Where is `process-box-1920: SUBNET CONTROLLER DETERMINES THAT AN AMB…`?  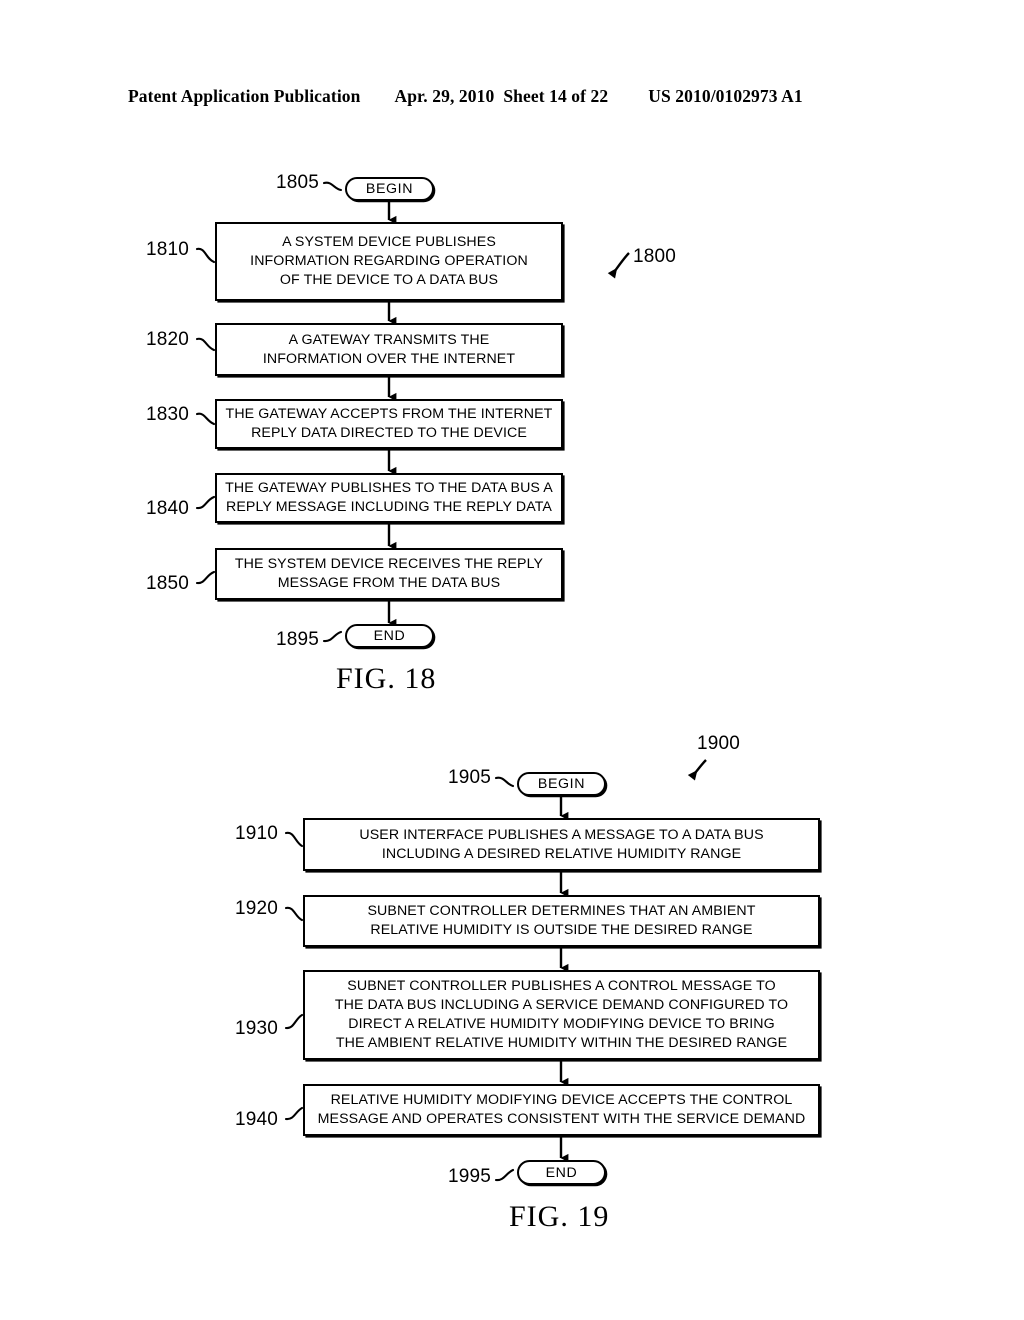
process-box-1920: SUBNET CONTROLLER DETERMINES THAT AN AMB… is located at coordinates (561, 921).